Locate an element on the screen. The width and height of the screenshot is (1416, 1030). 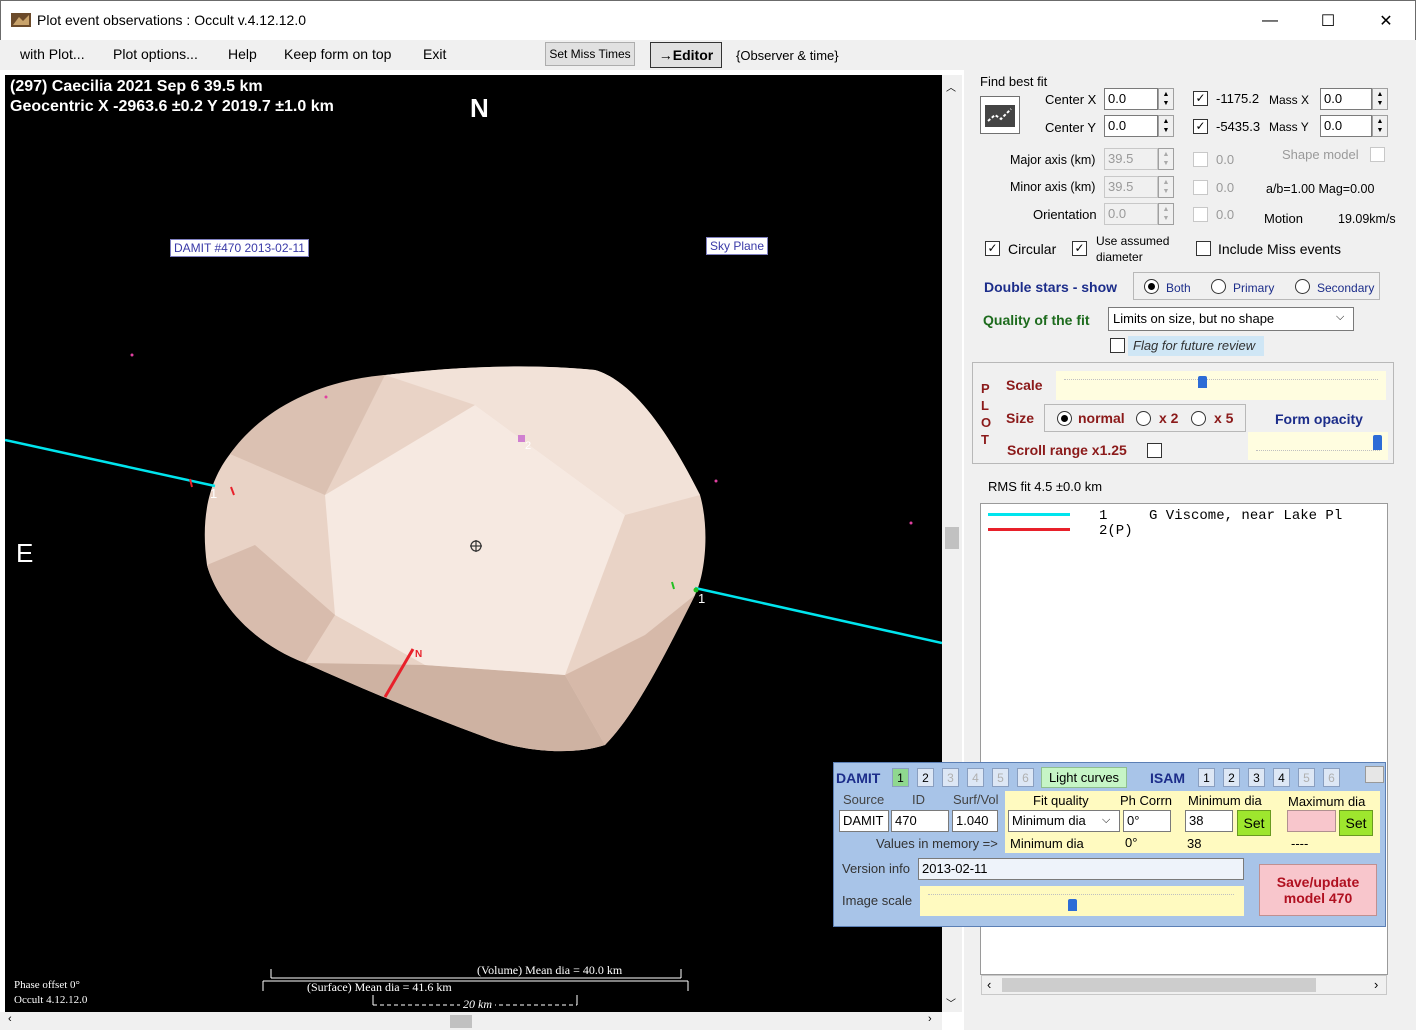
legend-hscrollbar: ‹ › is located at coordinates (1184, 985).